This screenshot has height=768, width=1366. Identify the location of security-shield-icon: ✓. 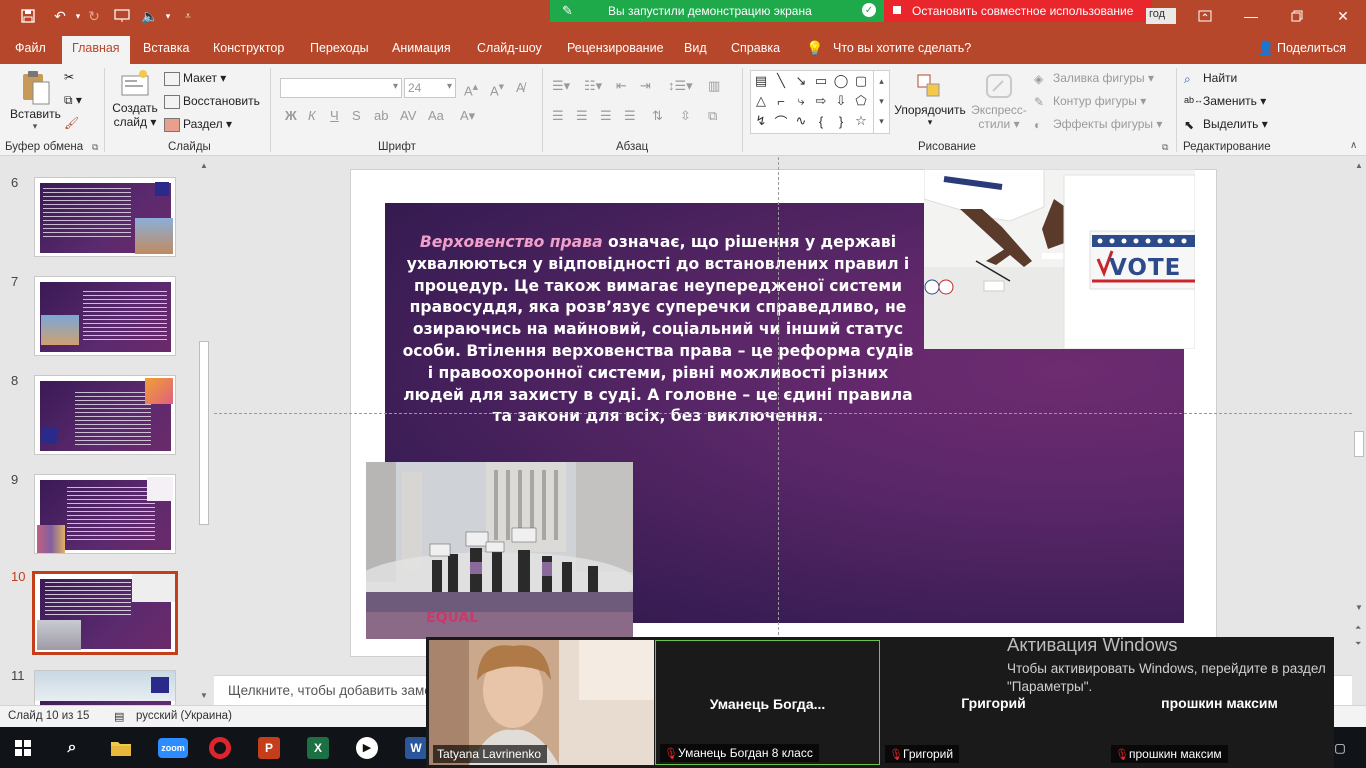
(869, 10).